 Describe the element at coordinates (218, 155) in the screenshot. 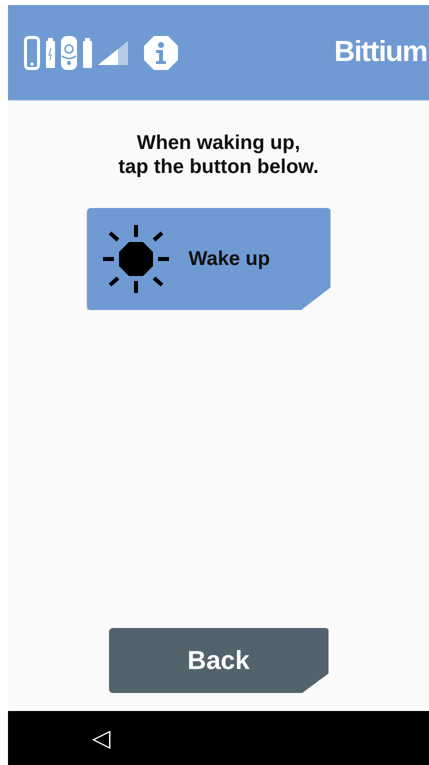

I see `instruction-text: When waking up, tap the button below.` at that location.